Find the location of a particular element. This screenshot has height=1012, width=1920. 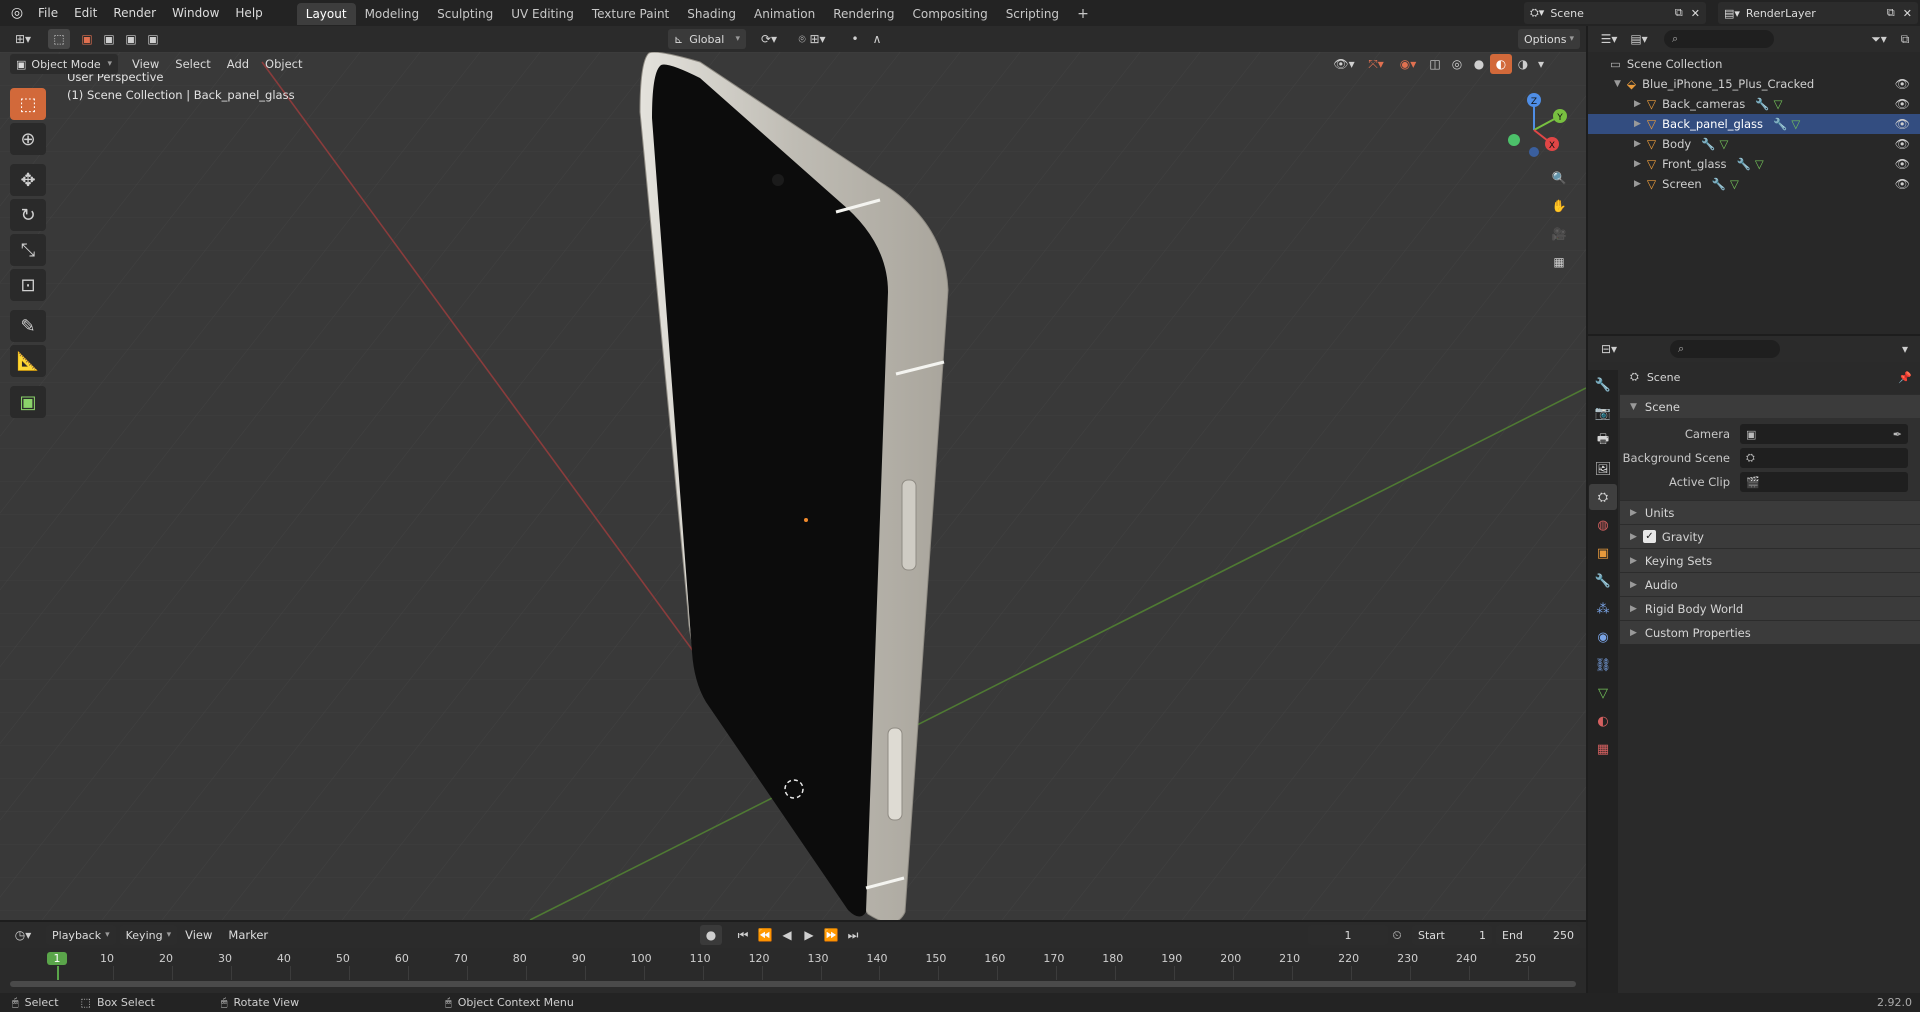

object-tab-icon: ▣ is located at coordinates (1603, 553).